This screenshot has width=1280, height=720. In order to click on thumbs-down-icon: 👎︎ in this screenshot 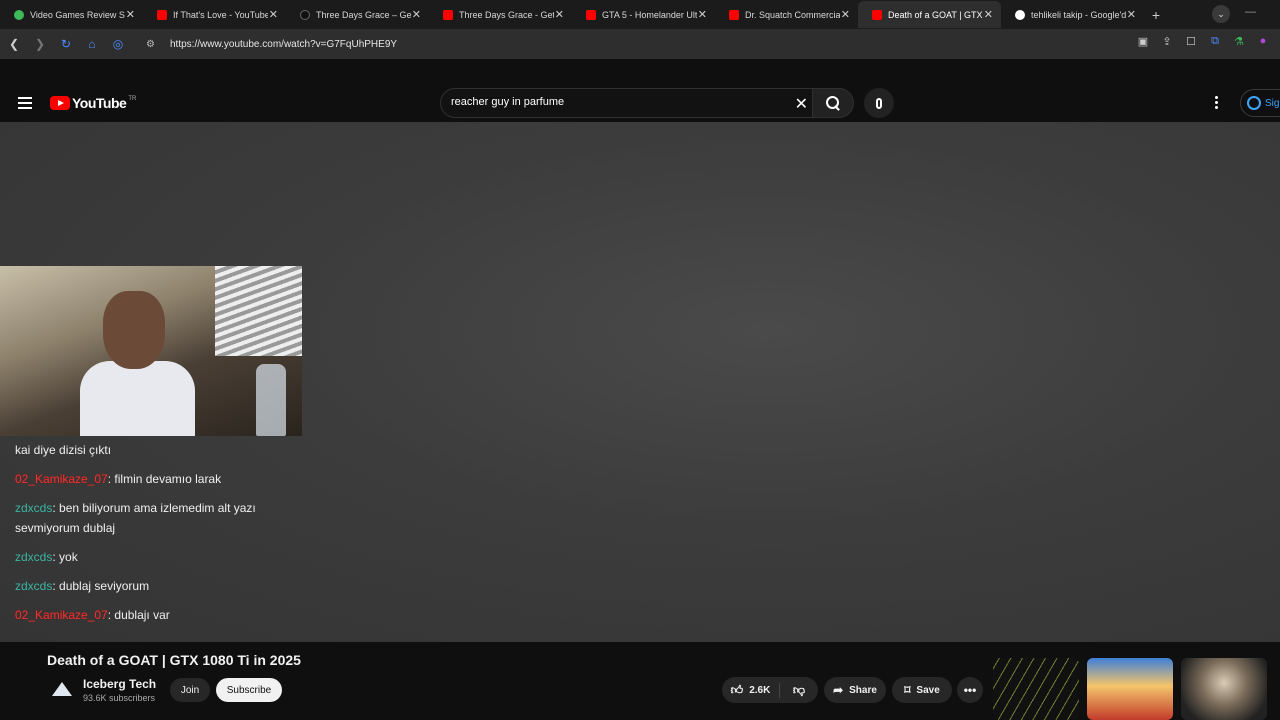, I will do `click(799, 689)`.